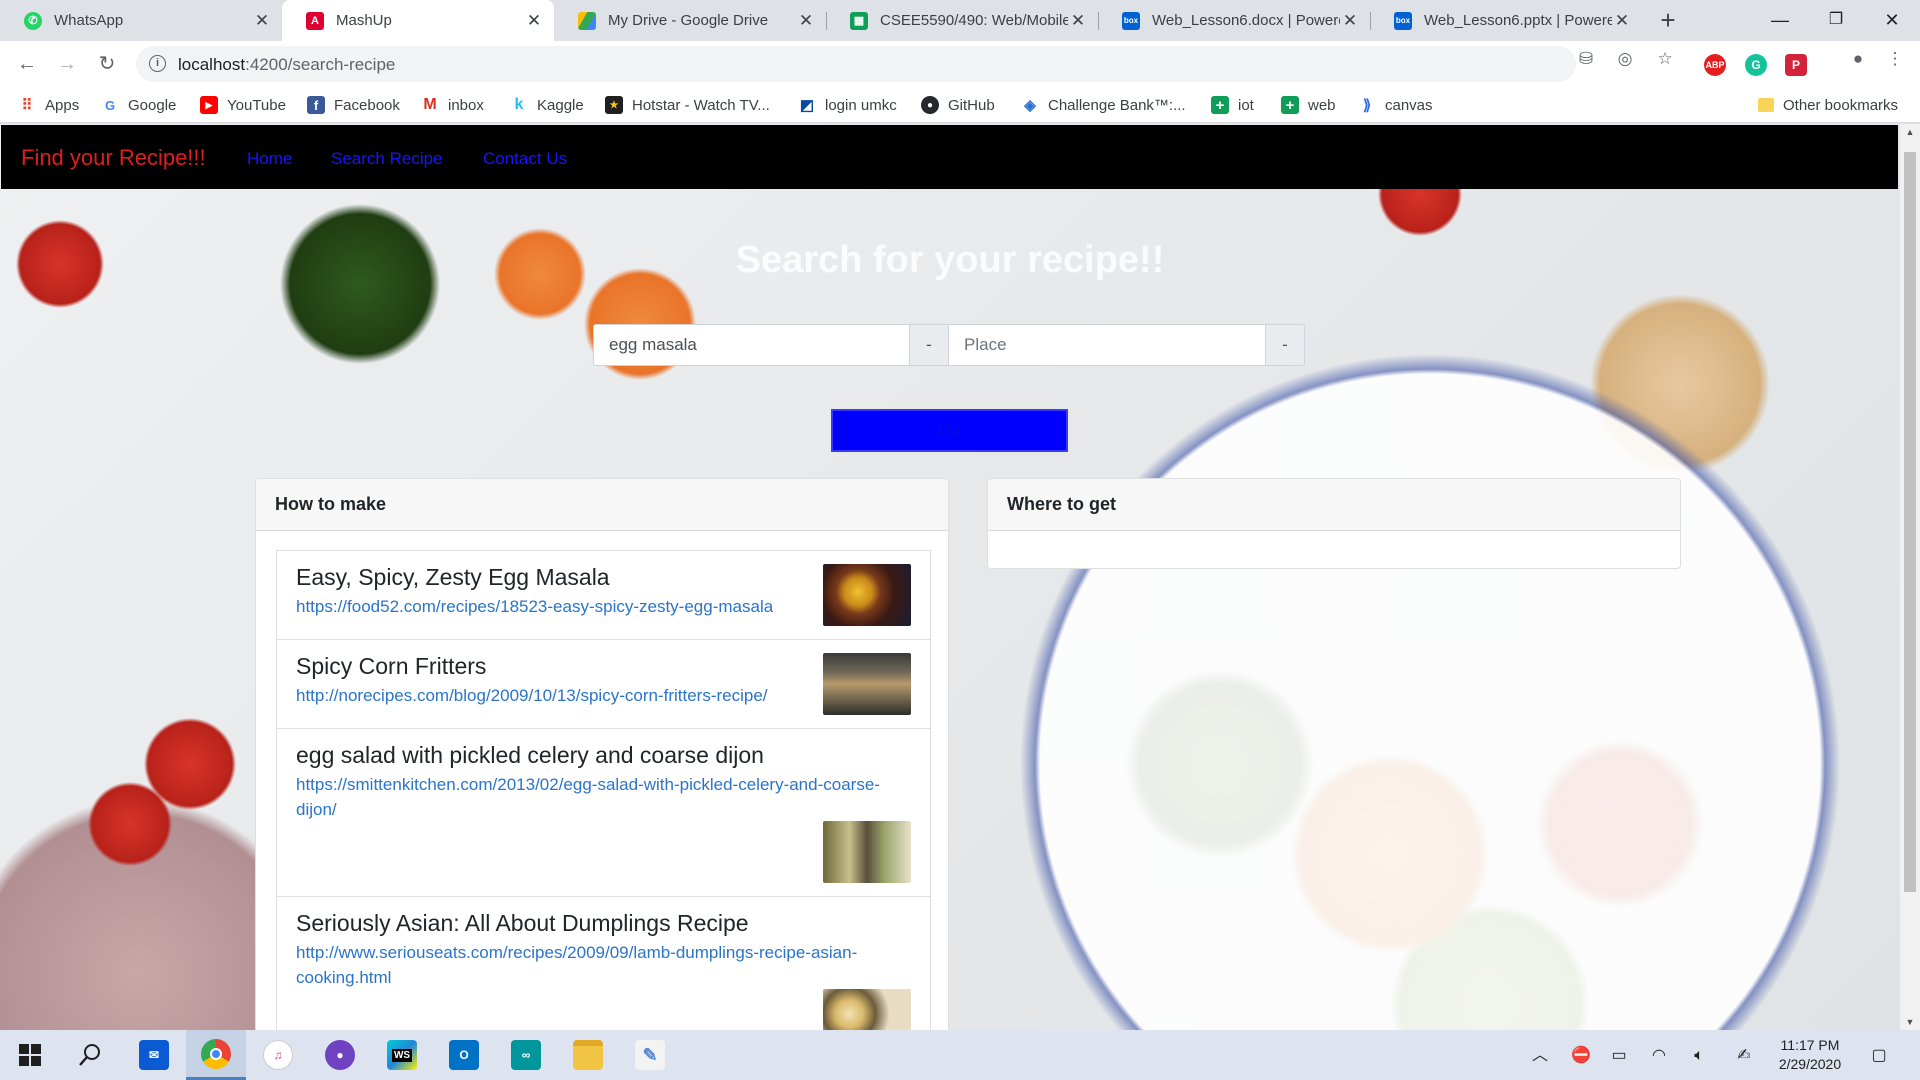 This screenshot has width=1920, height=1080. Describe the element at coordinates (1756, 65) in the screenshot. I see `grammarly-icon: G` at that location.